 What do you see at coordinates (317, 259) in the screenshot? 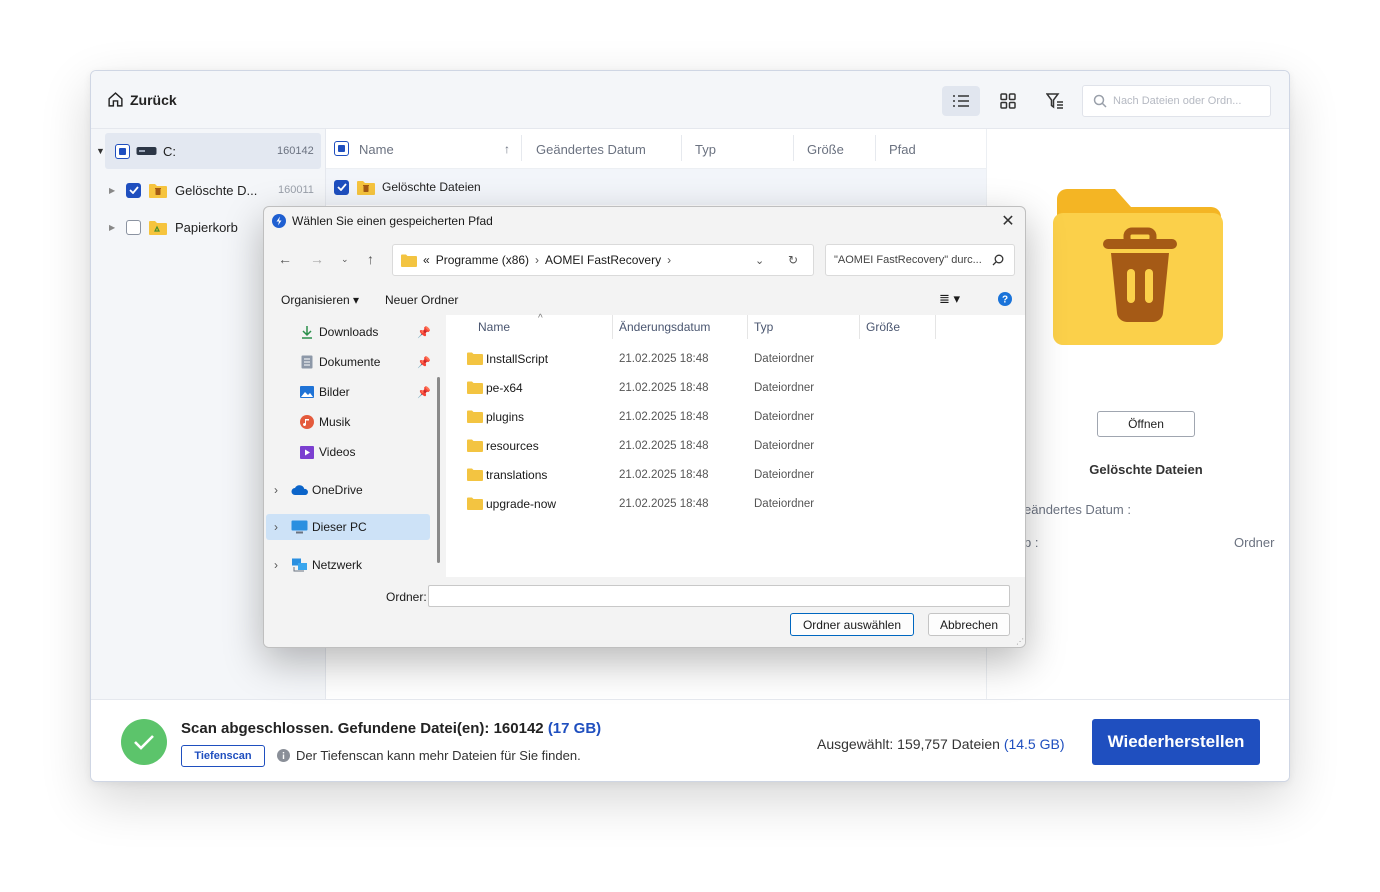
I see `forward-arrow-icon: →` at bounding box center [317, 259].